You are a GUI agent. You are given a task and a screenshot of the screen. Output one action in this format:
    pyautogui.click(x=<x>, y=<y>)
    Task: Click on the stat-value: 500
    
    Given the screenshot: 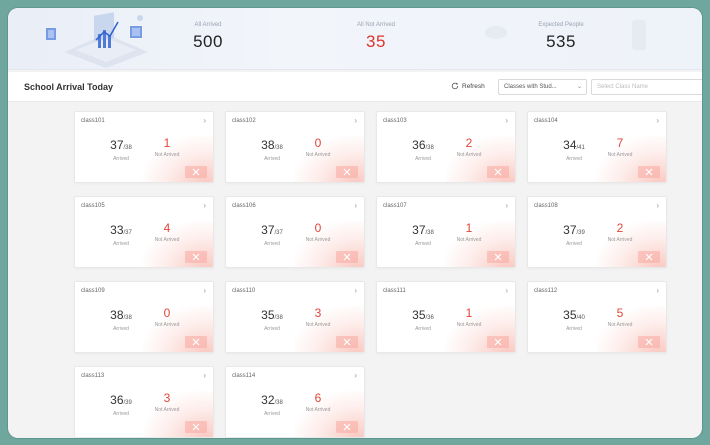 What is the action you would take?
    pyautogui.click(x=208, y=41)
    